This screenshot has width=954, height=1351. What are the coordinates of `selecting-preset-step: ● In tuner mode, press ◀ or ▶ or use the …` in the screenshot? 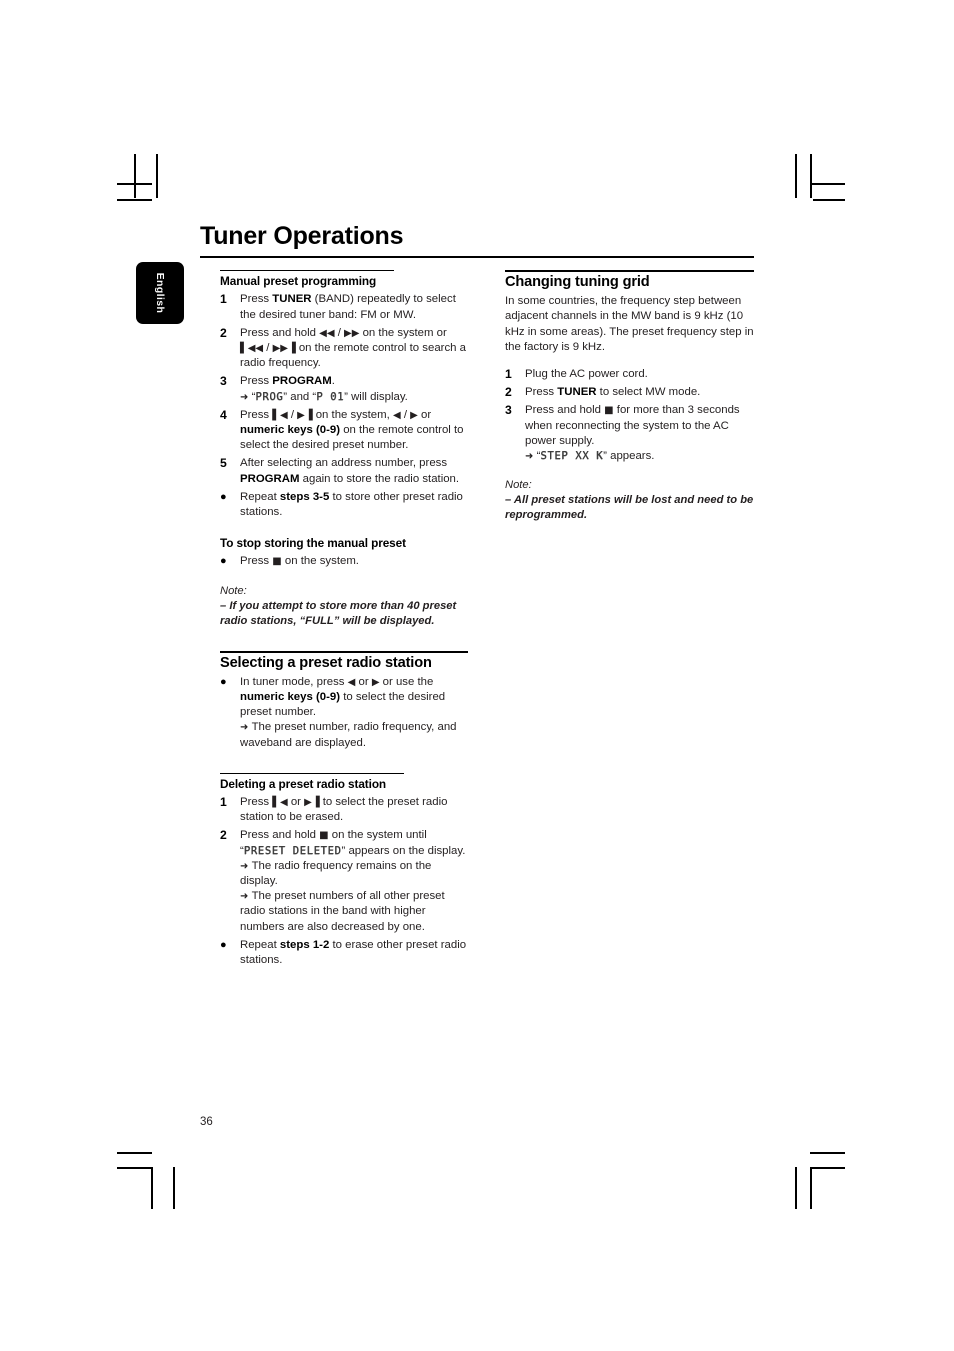 It's located at (345, 713).